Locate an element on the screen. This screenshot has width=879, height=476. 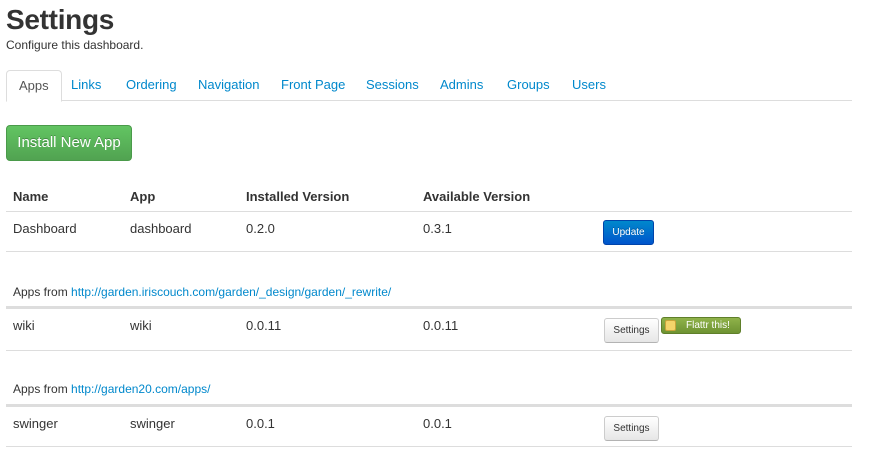
installed-version: 0.0.11 is located at coordinates (264, 325).